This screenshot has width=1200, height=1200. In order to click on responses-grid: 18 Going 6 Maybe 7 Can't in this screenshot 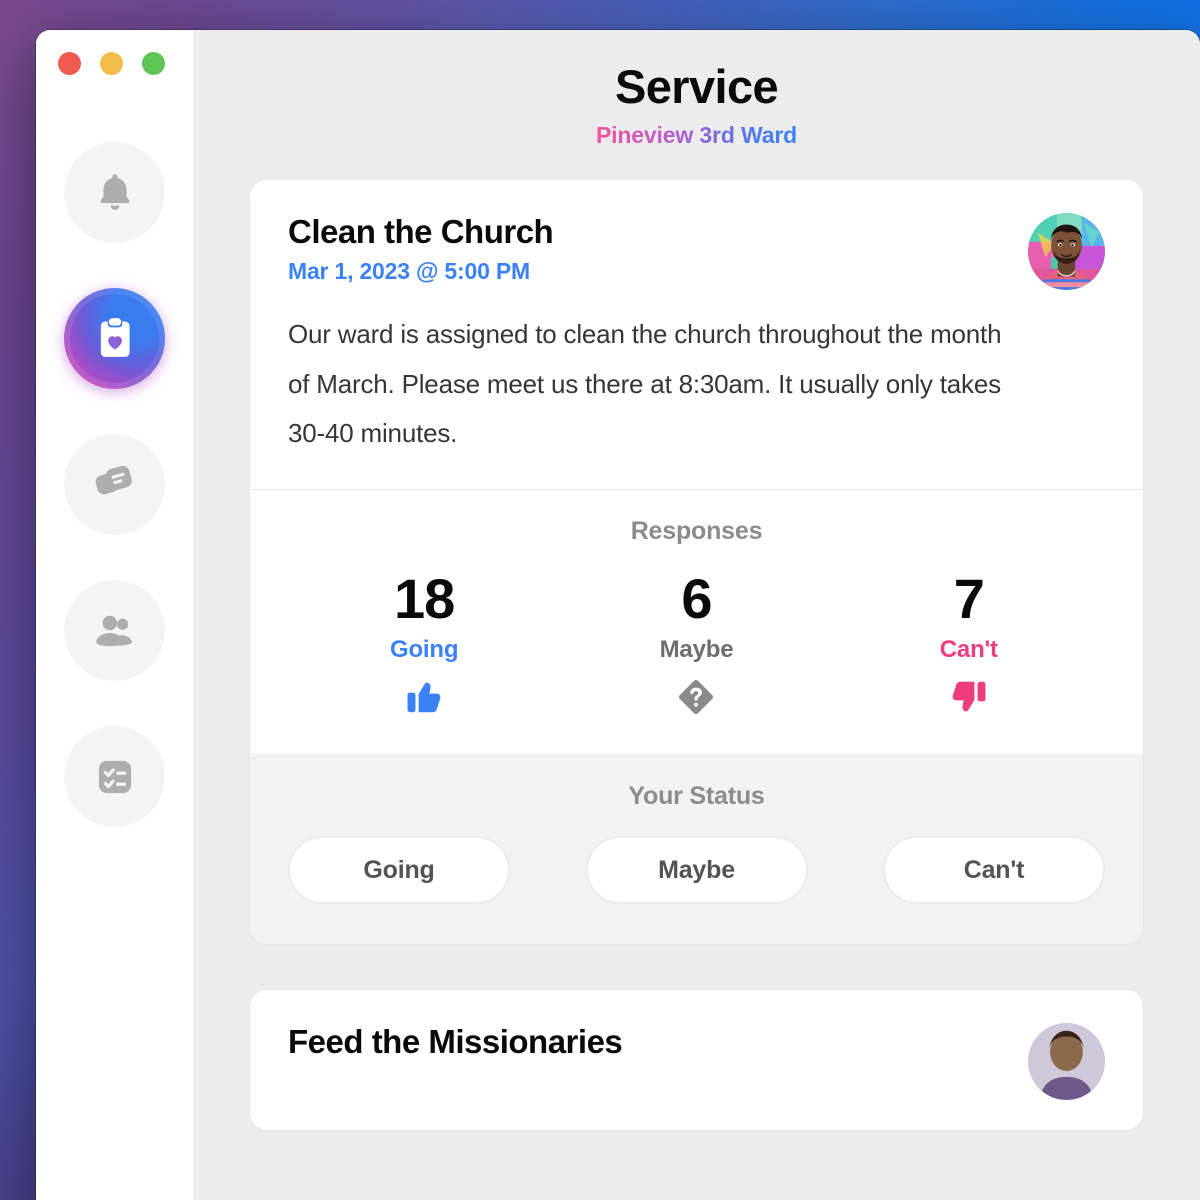, I will do `click(696, 642)`.